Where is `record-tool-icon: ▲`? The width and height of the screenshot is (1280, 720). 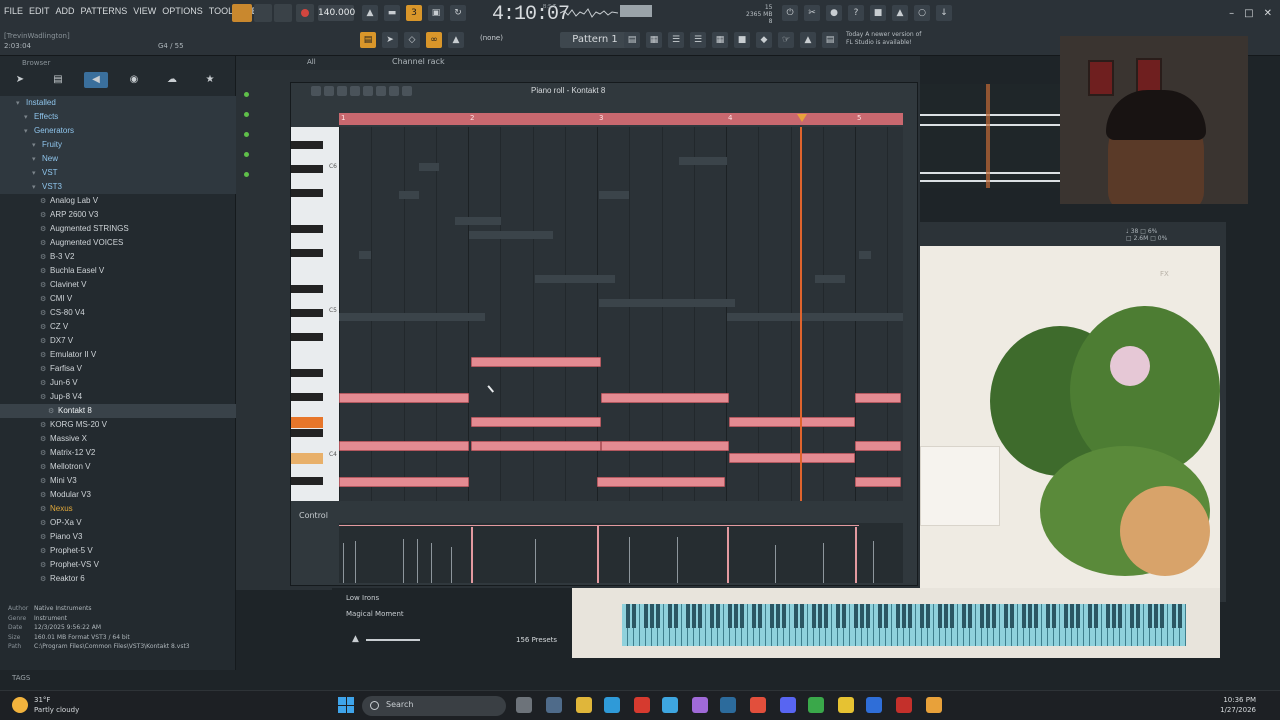
record-tool-icon: ▲ is located at coordinates (808, 40).